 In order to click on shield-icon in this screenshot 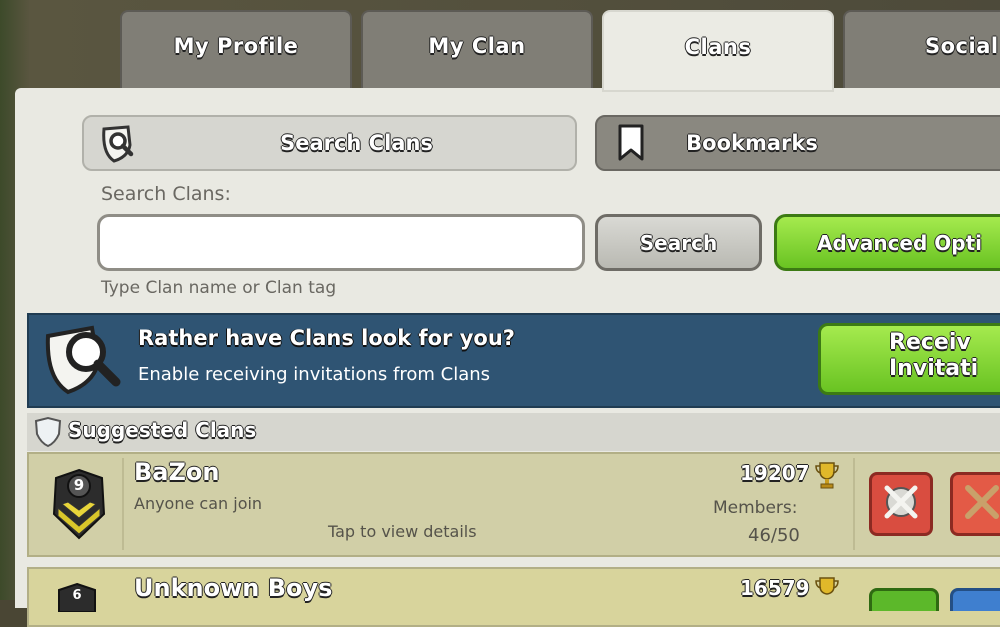, I will do `click(48, 432)`.